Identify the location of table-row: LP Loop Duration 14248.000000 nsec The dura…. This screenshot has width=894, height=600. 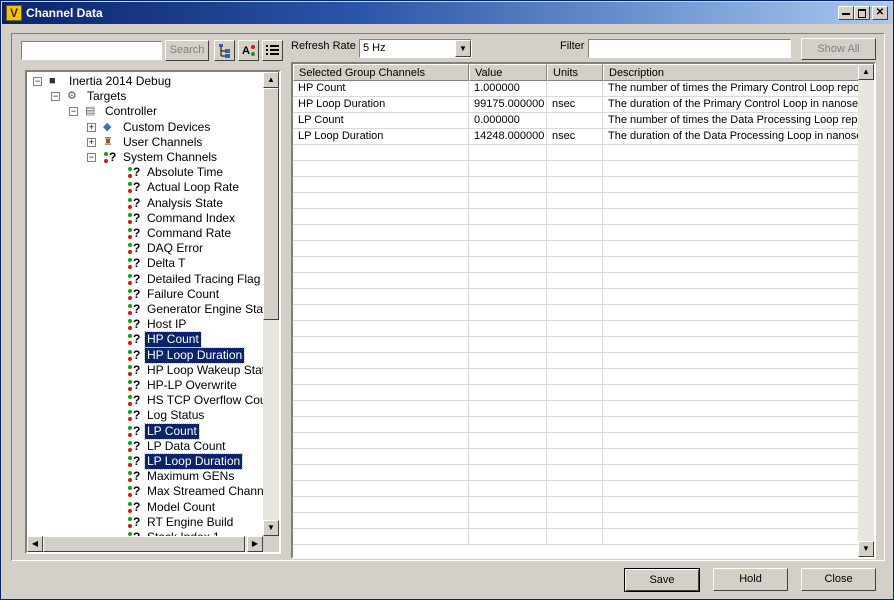
(576, 137).